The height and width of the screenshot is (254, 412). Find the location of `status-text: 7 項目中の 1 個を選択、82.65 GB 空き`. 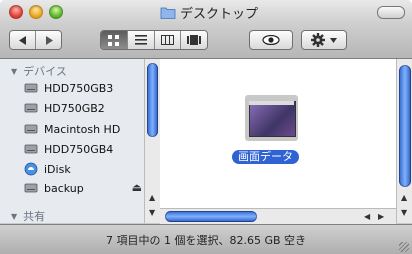

status-text: 7 項目中の 1 個を選択、82.65 GB 空き is located at coordinates (206, 240).